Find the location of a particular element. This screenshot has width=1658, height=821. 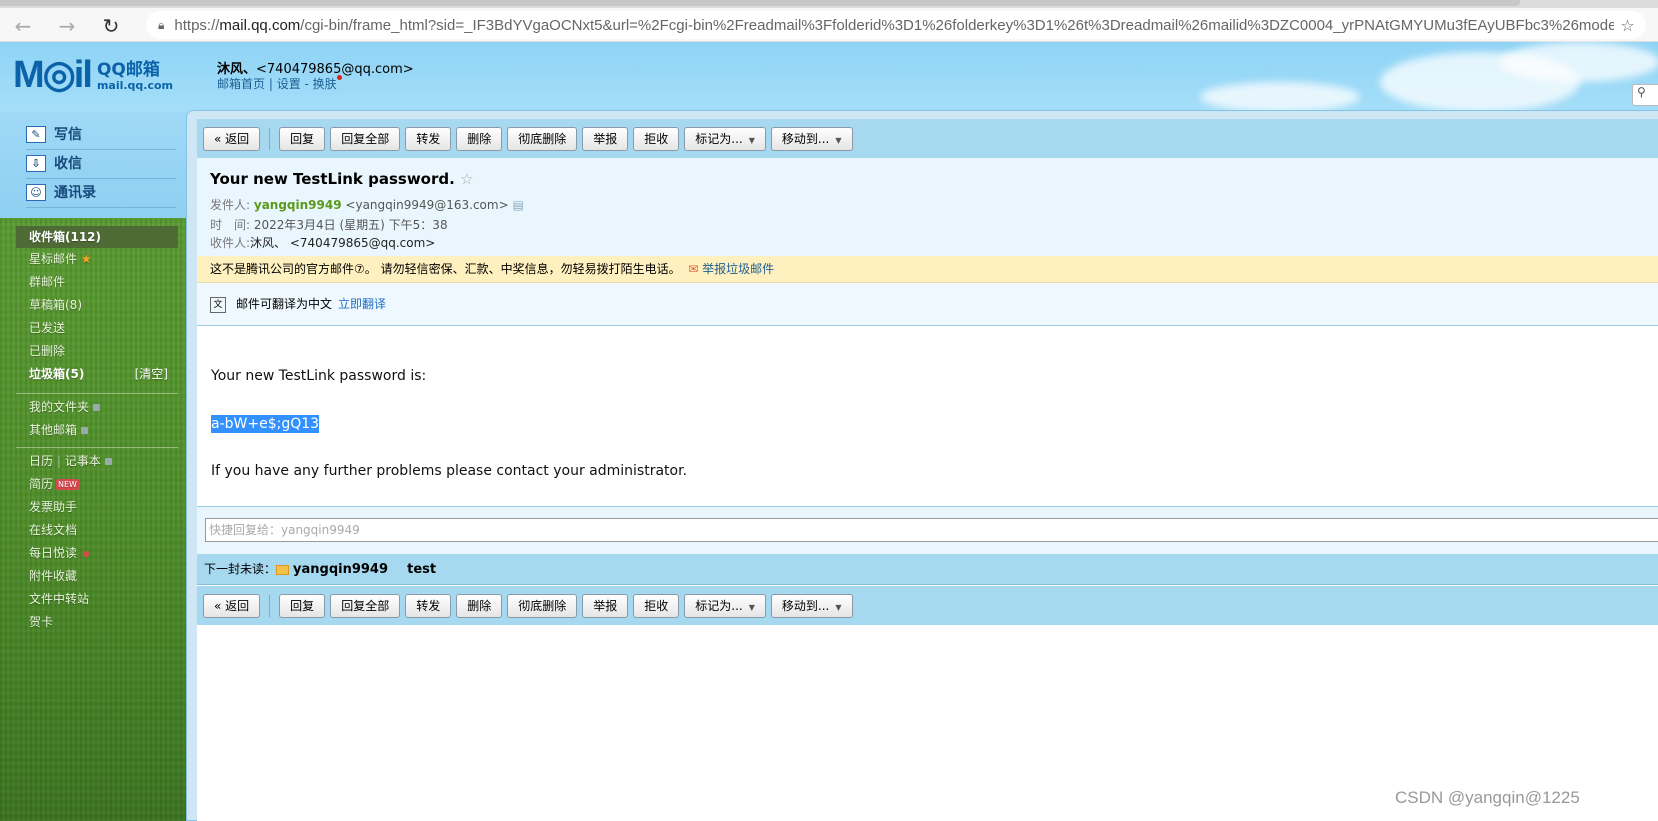

clear-spam-link: [清空] is located at coordinates (151, 374).